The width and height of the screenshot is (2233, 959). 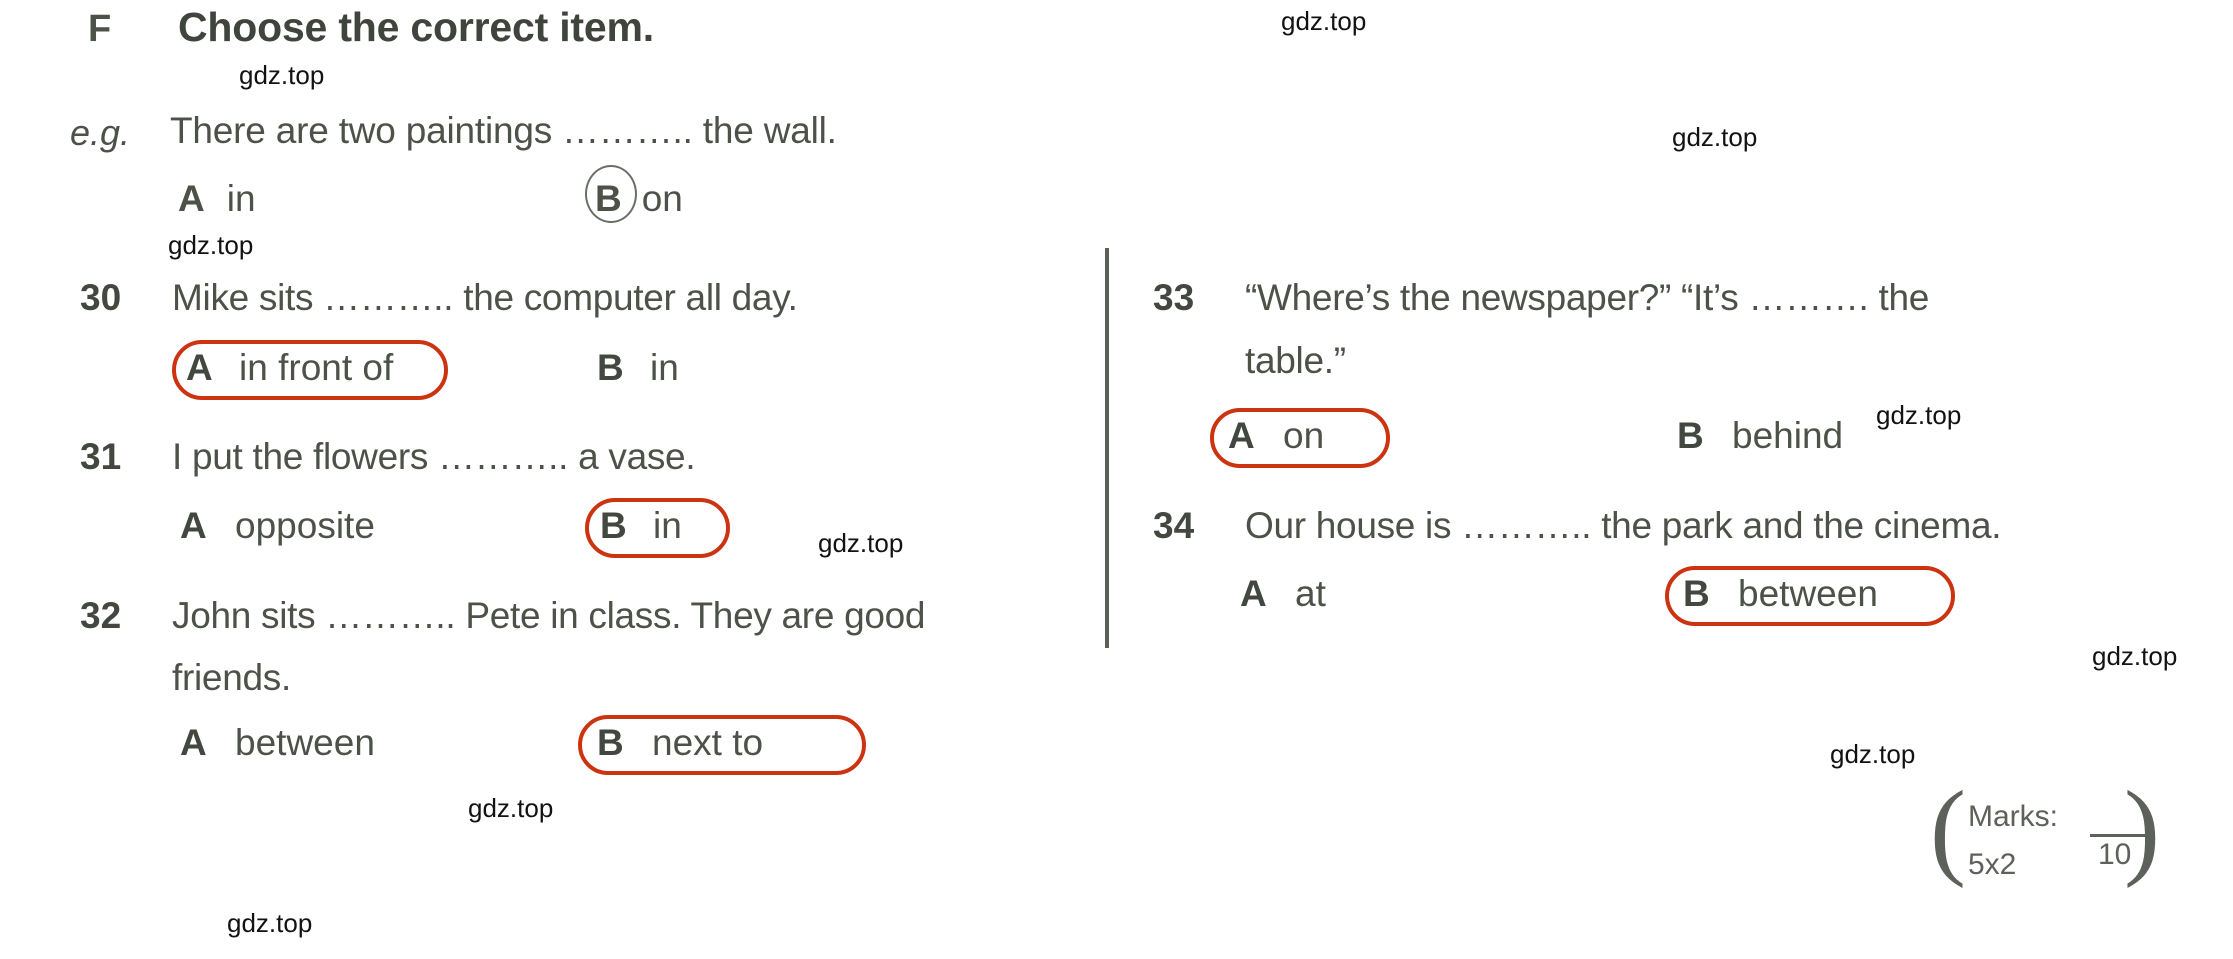 I want to click on option-34-a: A at, so click(x=1283, y=594).